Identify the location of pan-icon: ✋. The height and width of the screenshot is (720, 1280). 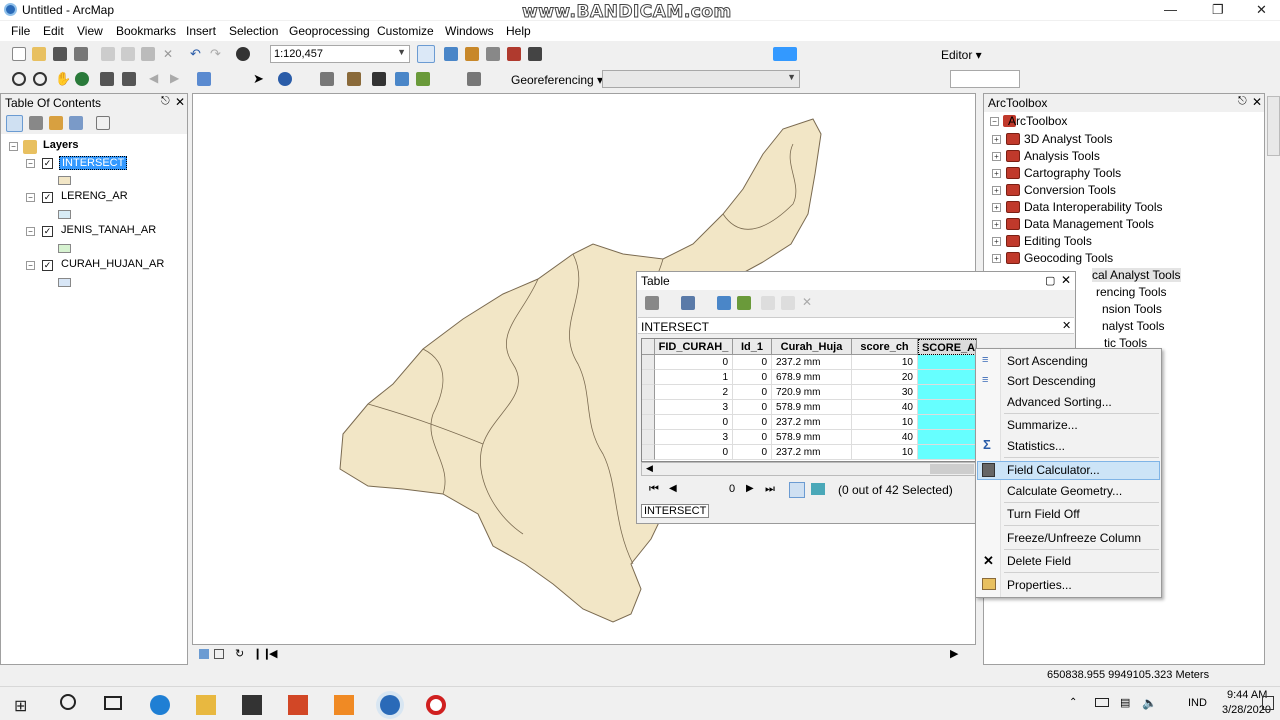
(63, 78).